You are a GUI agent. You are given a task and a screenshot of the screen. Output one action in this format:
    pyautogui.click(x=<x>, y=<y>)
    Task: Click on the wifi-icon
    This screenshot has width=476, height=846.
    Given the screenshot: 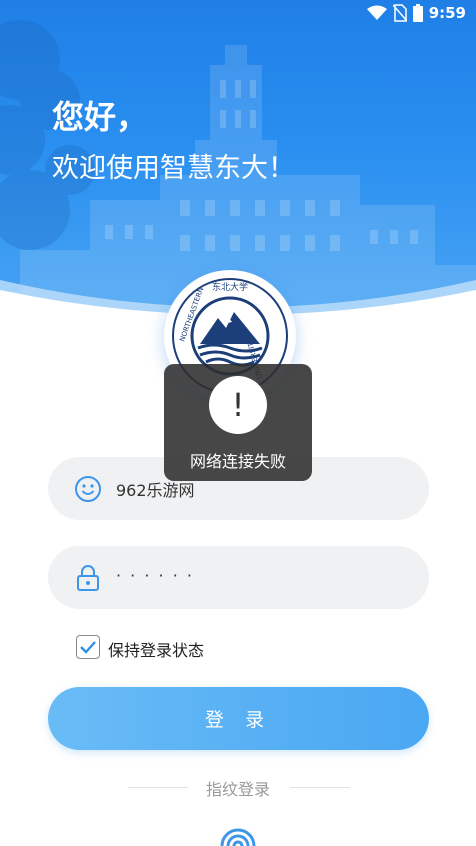 What is the action you would take?
    pyautogui.click(x=376, y=12)
    